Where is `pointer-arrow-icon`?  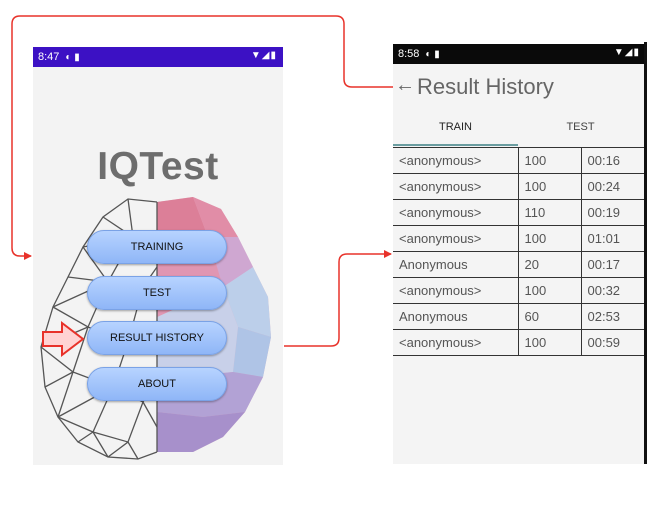
pointer-arrow-icon is located at coordinates (63, 339).